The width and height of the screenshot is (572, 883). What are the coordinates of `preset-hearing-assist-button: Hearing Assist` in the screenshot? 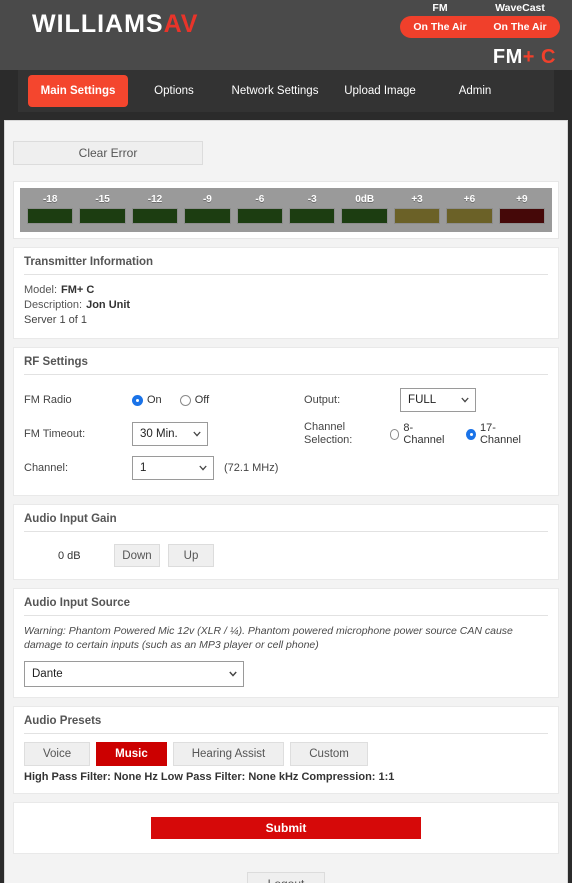 It's located at (228, 754).